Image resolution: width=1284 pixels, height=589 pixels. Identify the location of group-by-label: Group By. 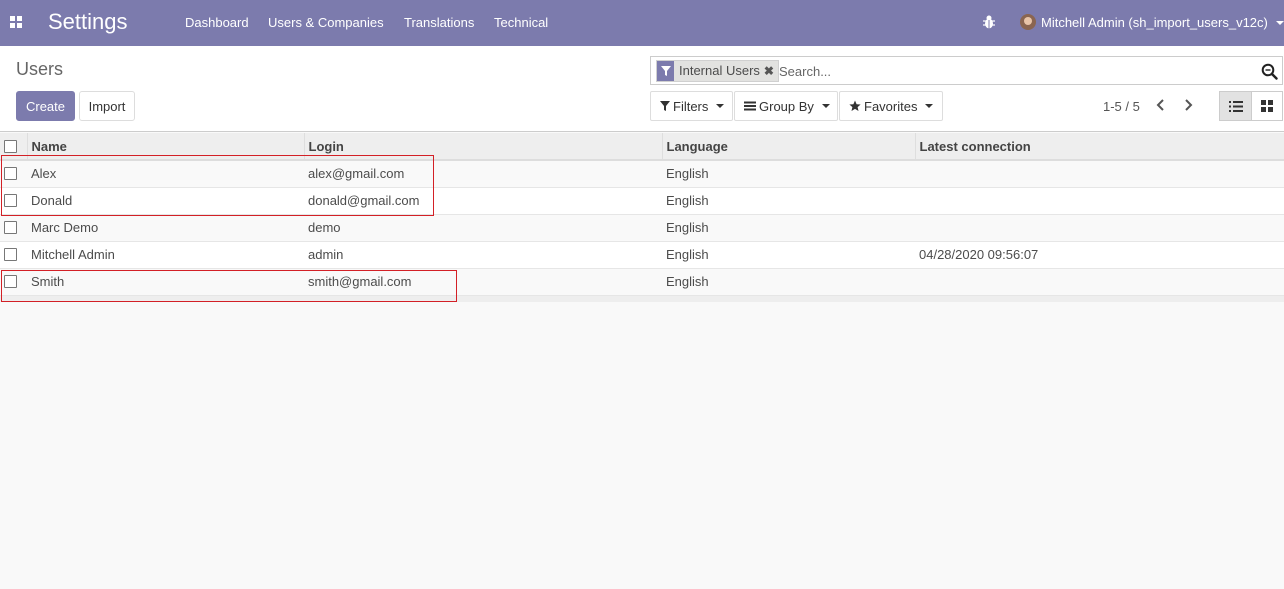
(786, 106).